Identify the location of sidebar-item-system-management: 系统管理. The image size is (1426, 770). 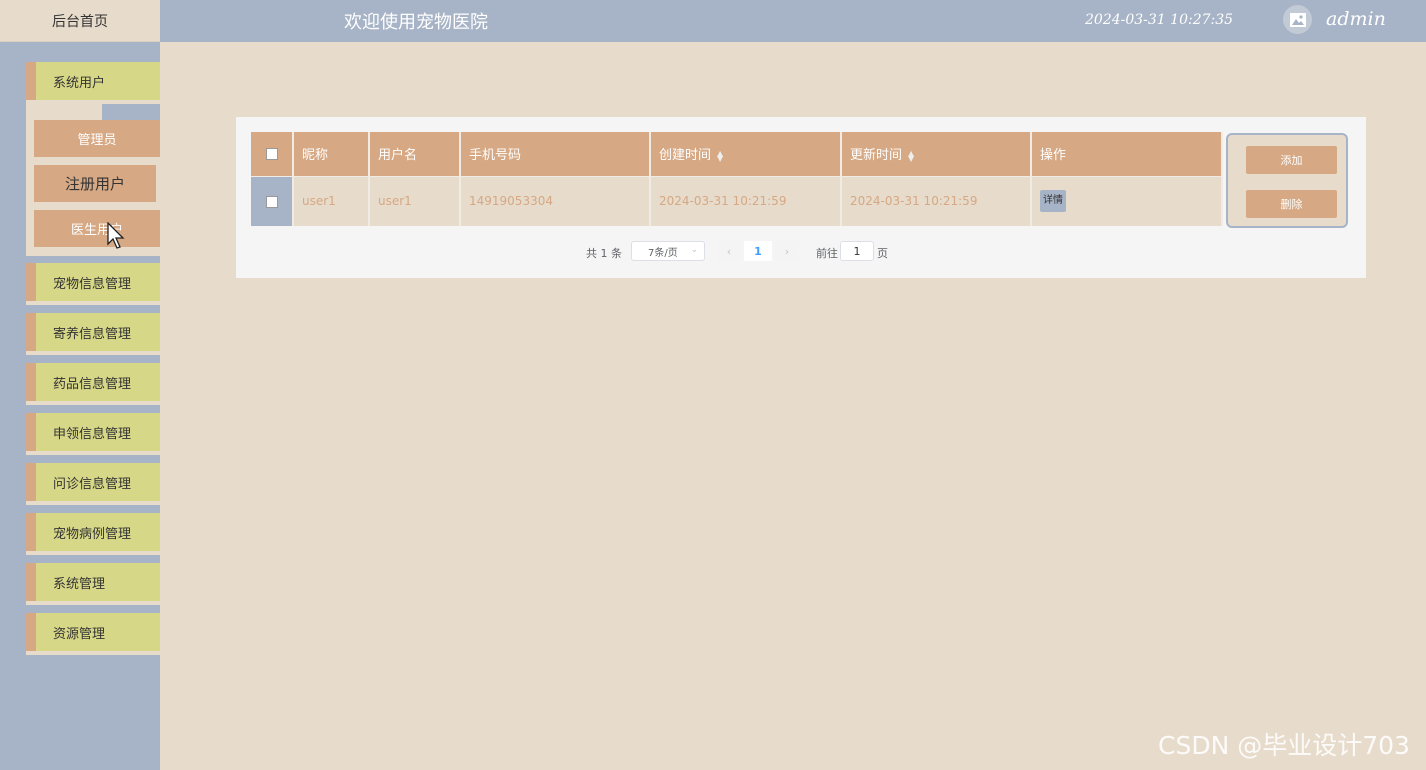
(93, 584).